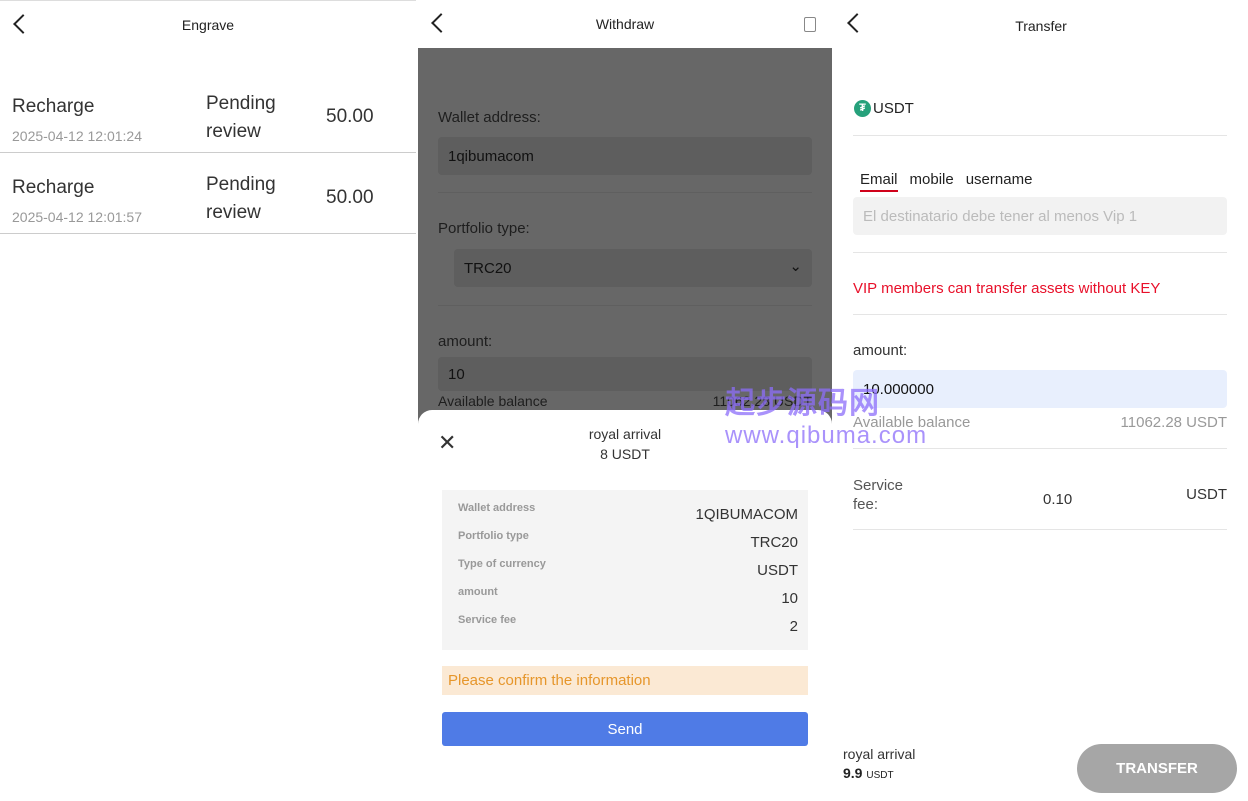 The height and width of the screenshot is (801, 1248). Describe the element at coordinates (1058, 499) in the screenshot. I see `fee-value: 0.10` at that location.